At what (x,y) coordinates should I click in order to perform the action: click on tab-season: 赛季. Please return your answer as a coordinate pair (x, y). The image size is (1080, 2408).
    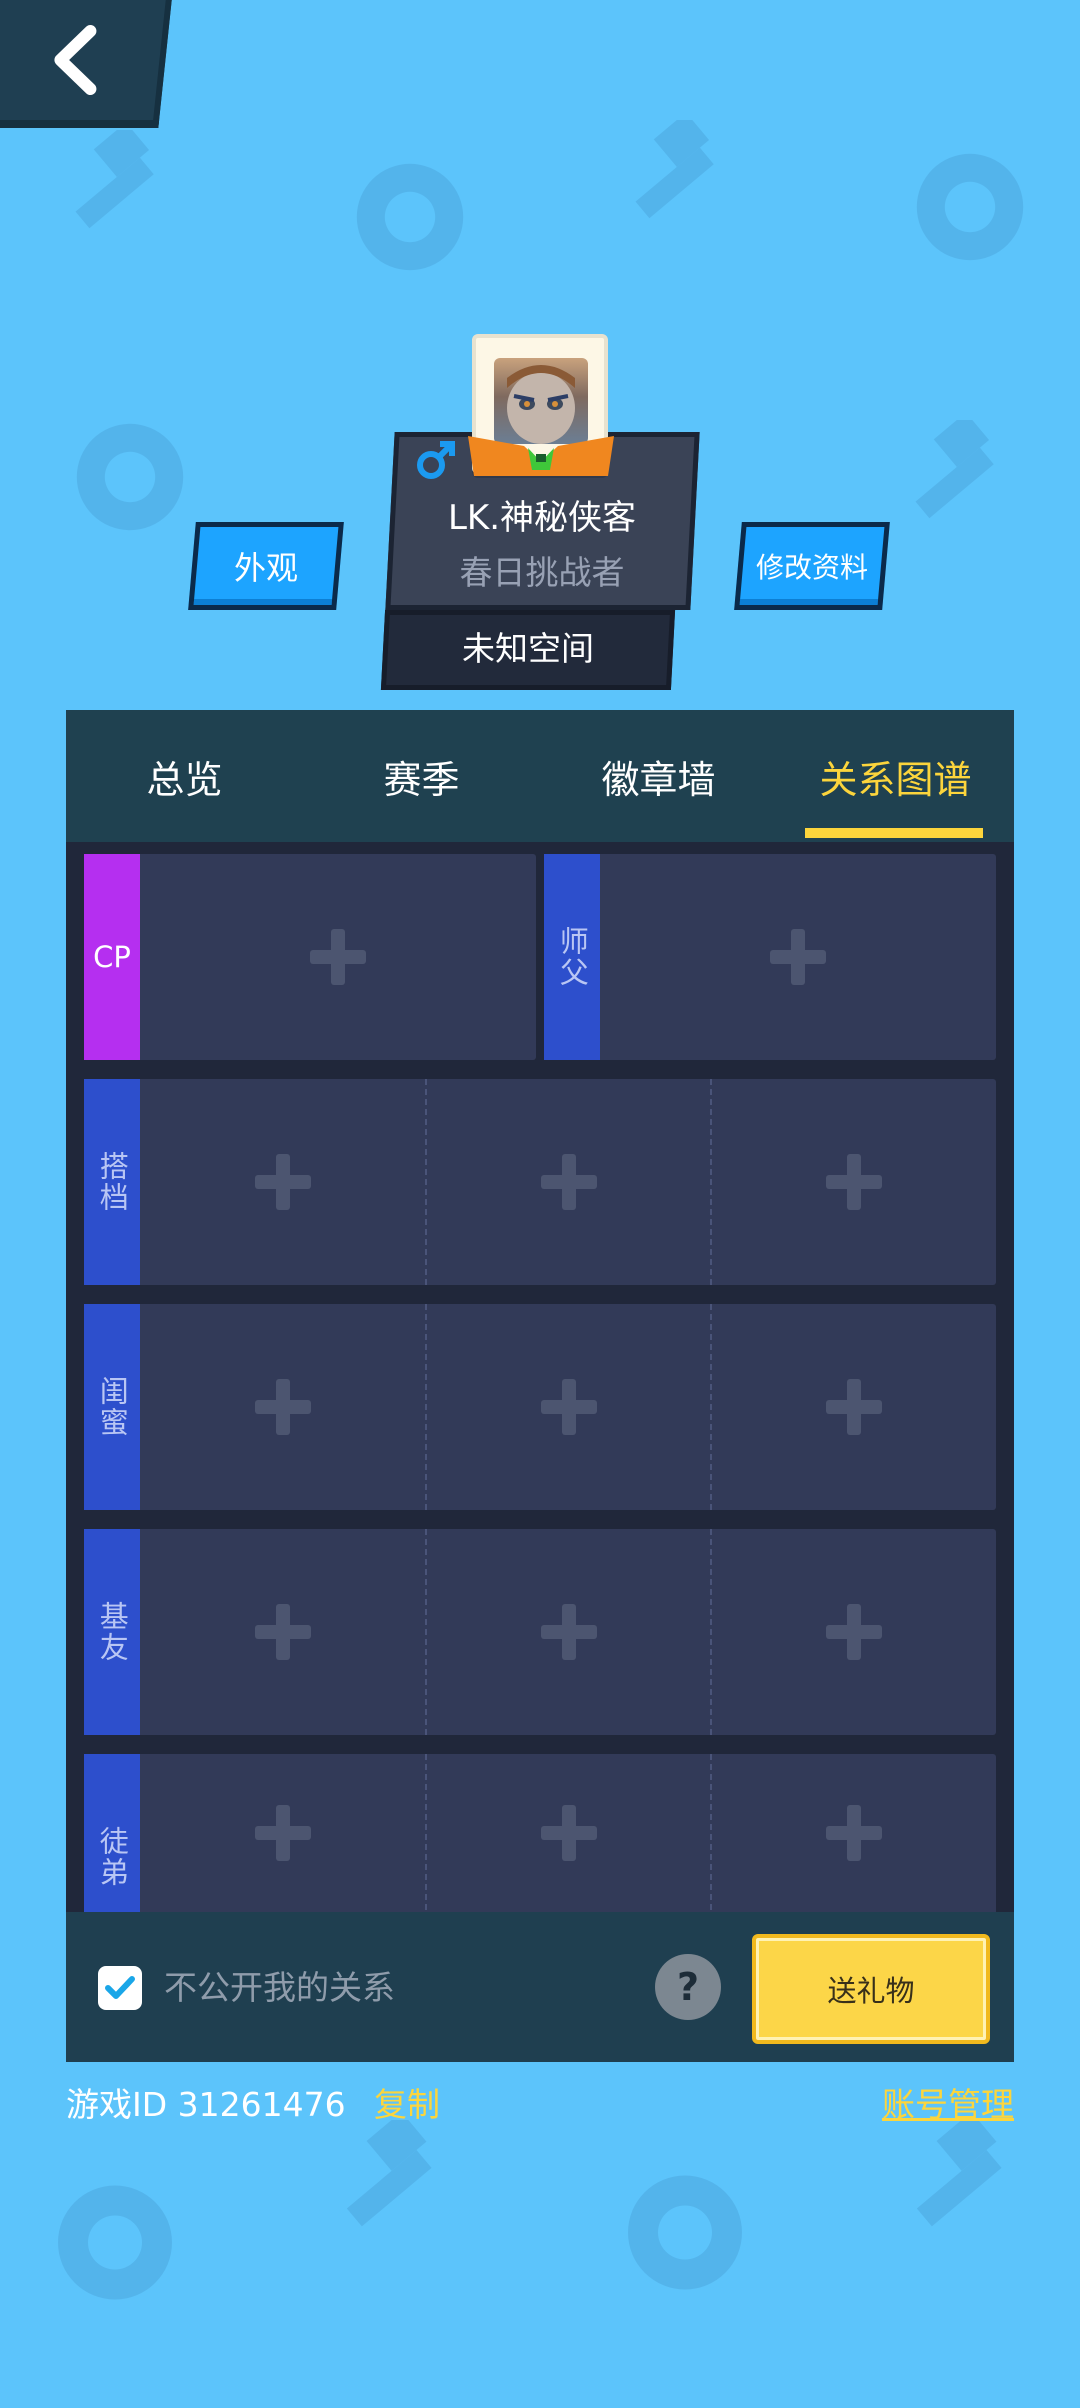
    Looking at the image, I should click on (421, 776).